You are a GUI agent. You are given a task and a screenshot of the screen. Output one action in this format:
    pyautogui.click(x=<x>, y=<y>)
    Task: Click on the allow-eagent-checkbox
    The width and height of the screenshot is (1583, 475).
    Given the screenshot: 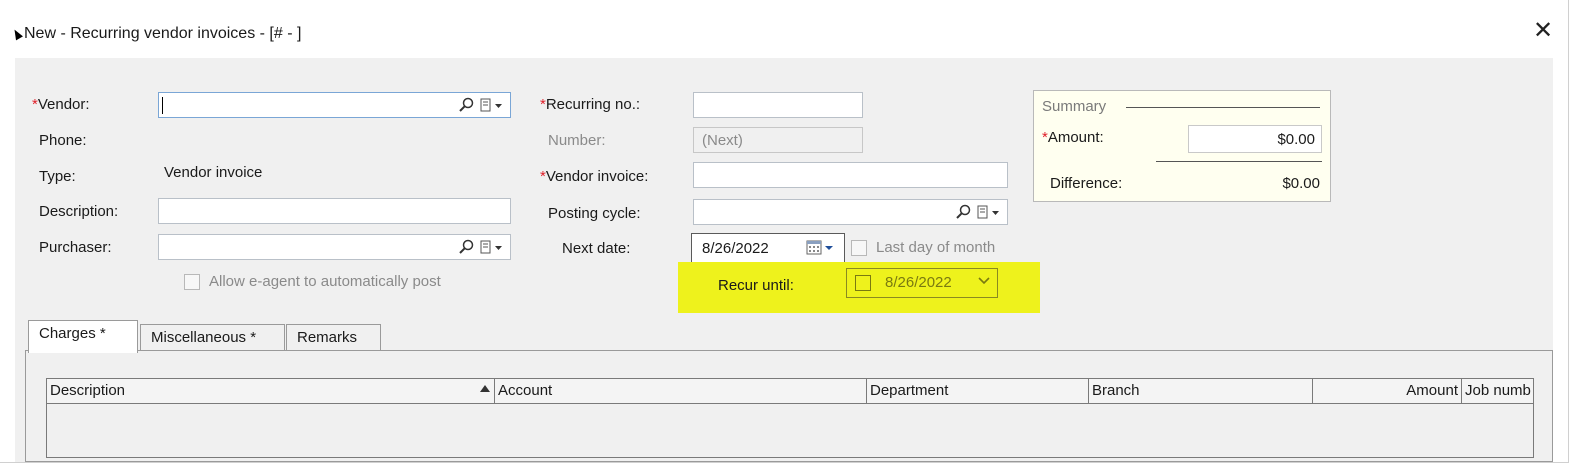 What is the action you would take?
    pyautogui.click(x=192, y=282)
    